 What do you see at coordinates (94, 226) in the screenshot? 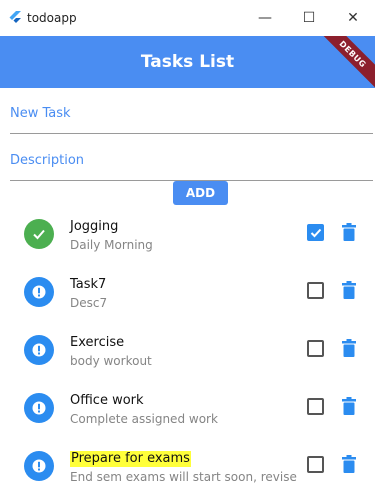
I see `task-title: Jogging` at bounding box center [94, 226].